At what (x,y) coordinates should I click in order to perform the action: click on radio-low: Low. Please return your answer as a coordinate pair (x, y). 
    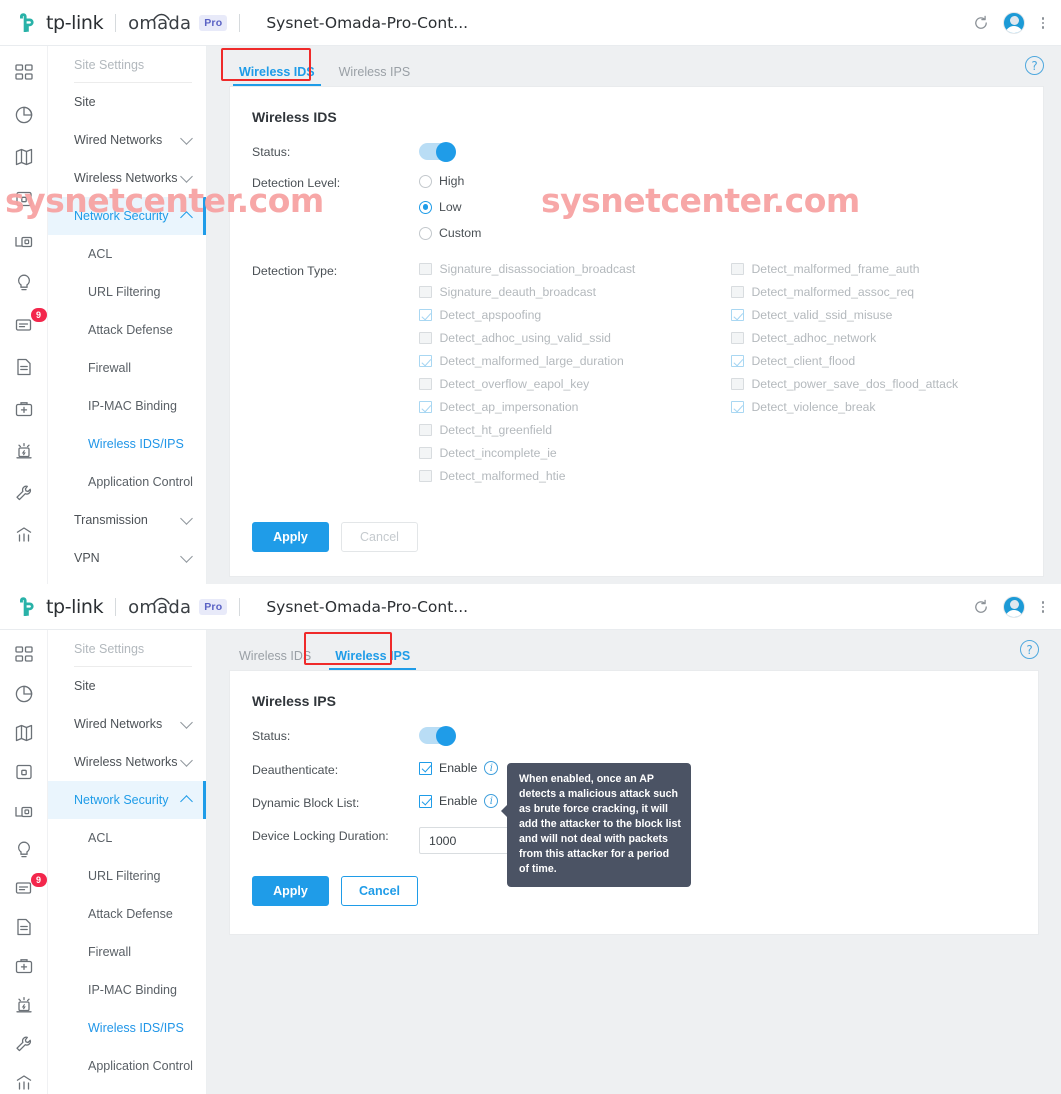
    Looking at the image, I should click on (731, 207).